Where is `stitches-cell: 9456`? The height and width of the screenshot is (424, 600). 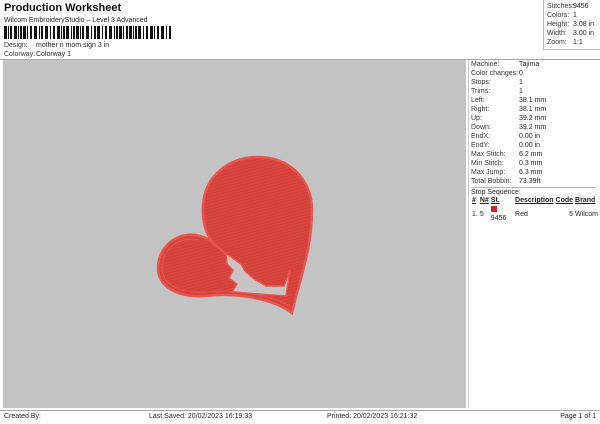 stitches-cell: 9456 is located at coordinates (502, 214).